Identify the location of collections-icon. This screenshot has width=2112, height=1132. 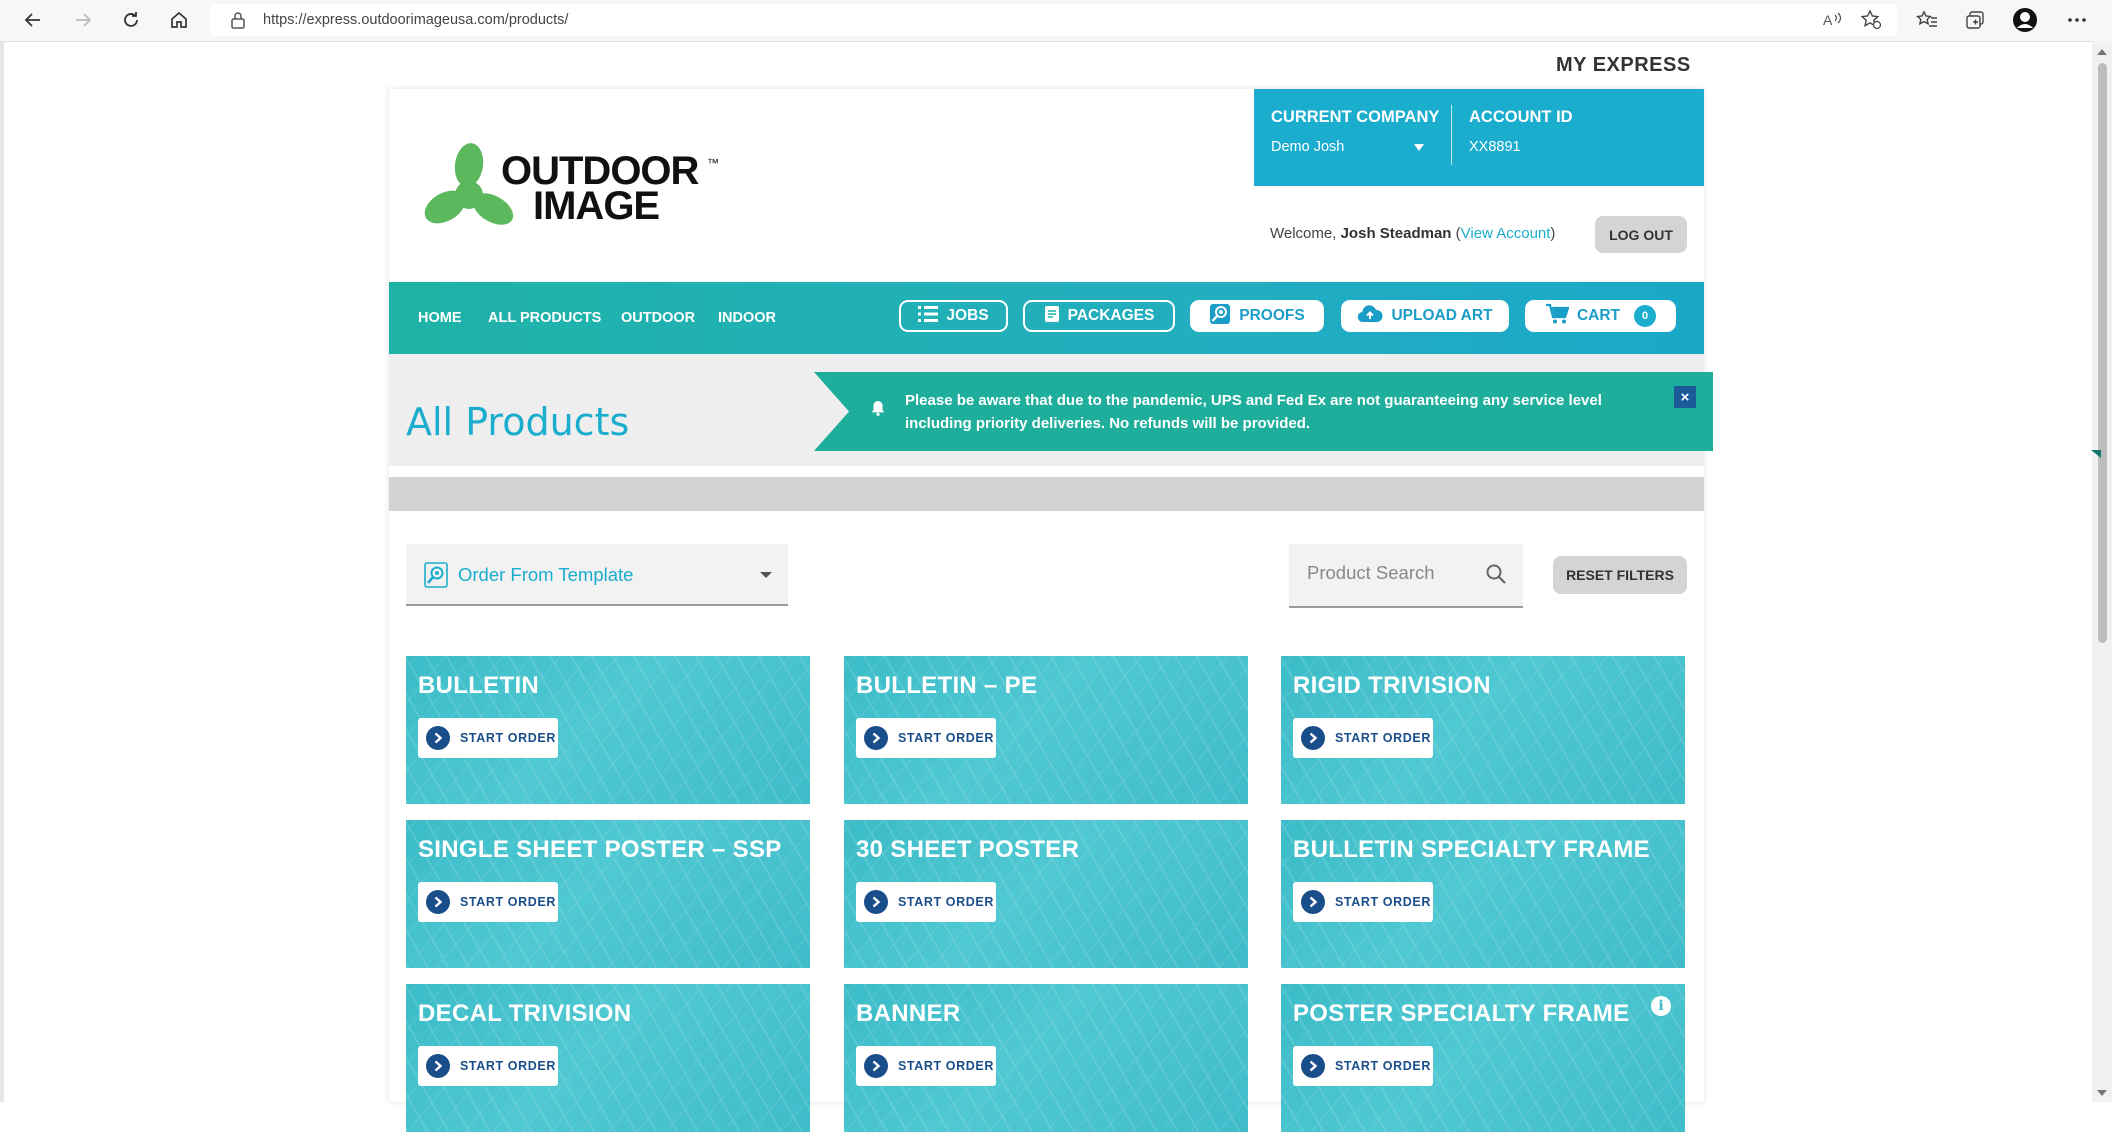
(1975, 20).